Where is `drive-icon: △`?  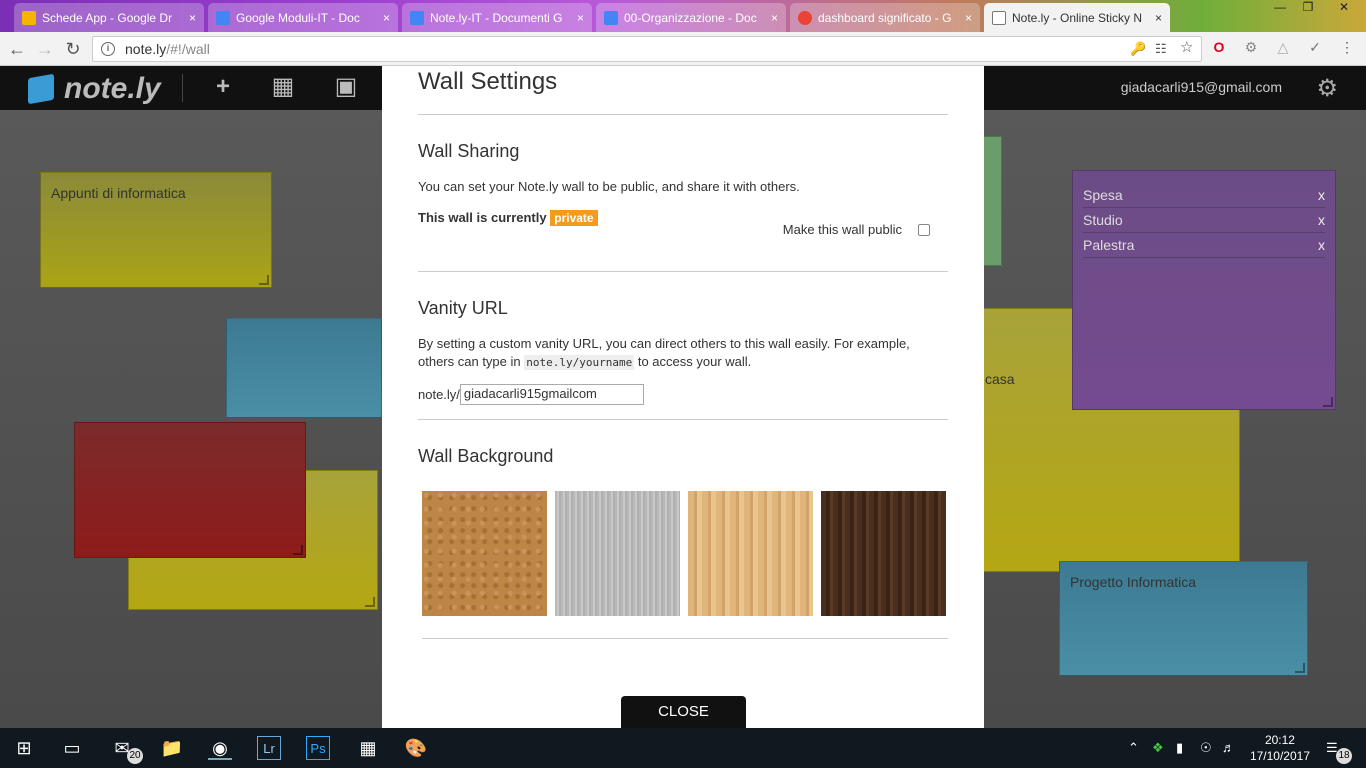 drive-icon: △ is located at coordinates (1283, 47).